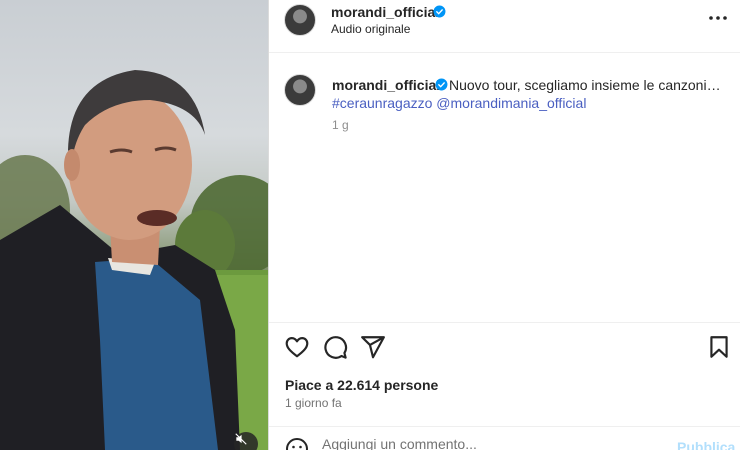 The image size is (740, 450). What do you see at coordinates (504, 26) in the screenshot?
I see `post-header: morandi_official Audio originale` at bounding box center [504, 26].